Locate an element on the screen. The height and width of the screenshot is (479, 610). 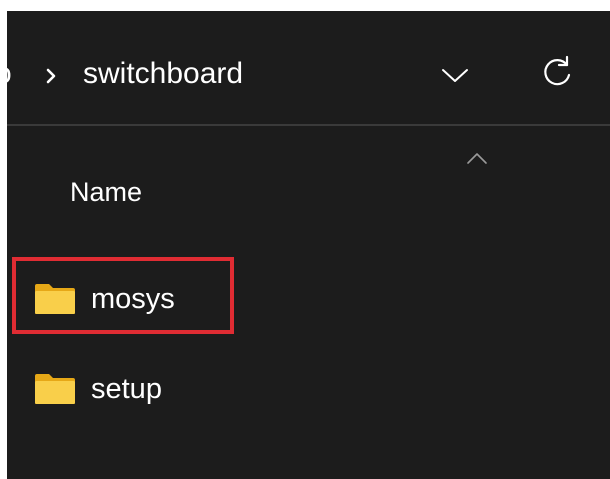
chevron-down-icon is located at coordinates (455, 75).